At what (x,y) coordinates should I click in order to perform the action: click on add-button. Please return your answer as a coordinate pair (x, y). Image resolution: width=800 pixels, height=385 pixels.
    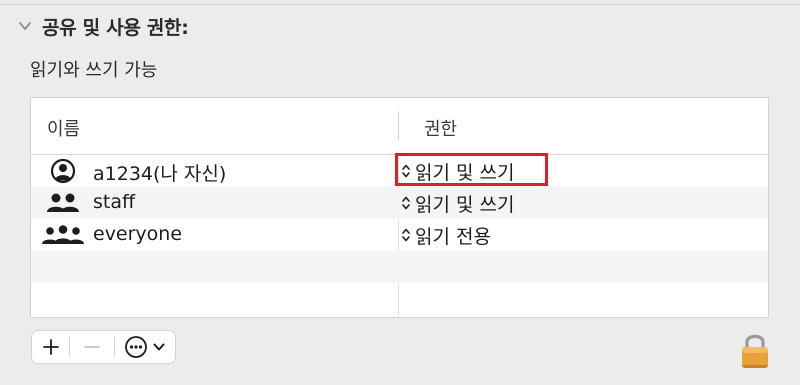
    Looking at the image, I should click on (50, 347).